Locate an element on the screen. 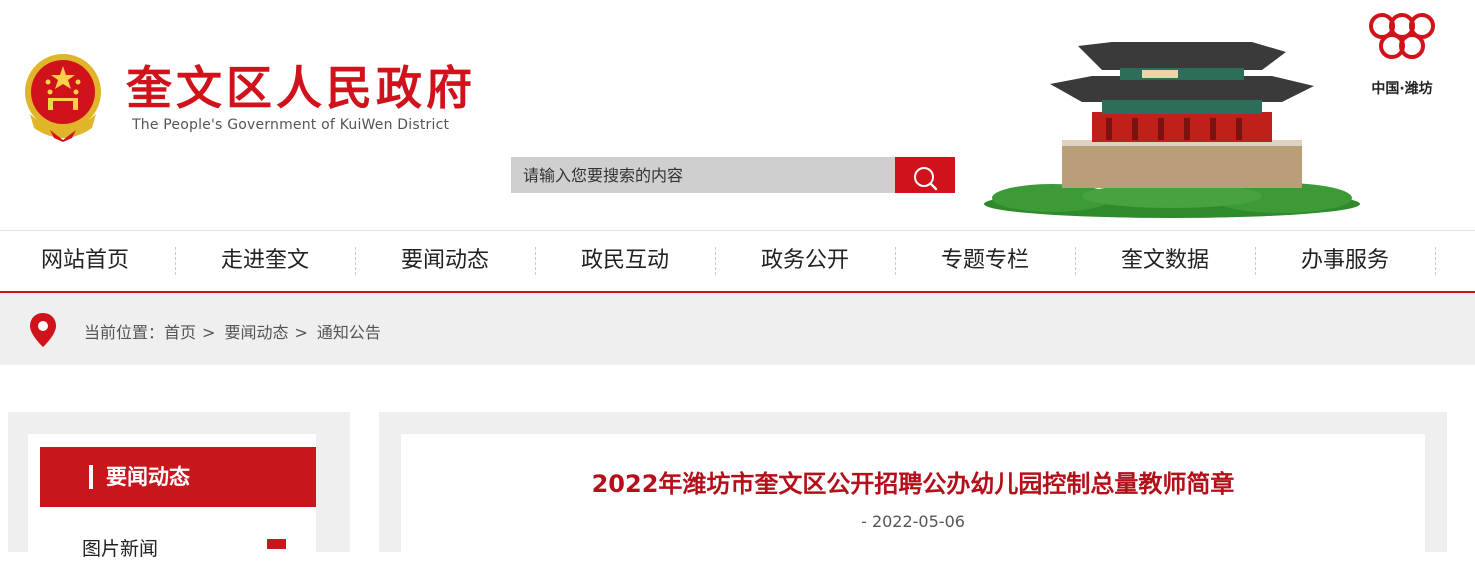  article-title: 2022年潍坊市奎文区公开招聘公办幼儿园控制总量教师简章 is located at coordinates (913, 484).